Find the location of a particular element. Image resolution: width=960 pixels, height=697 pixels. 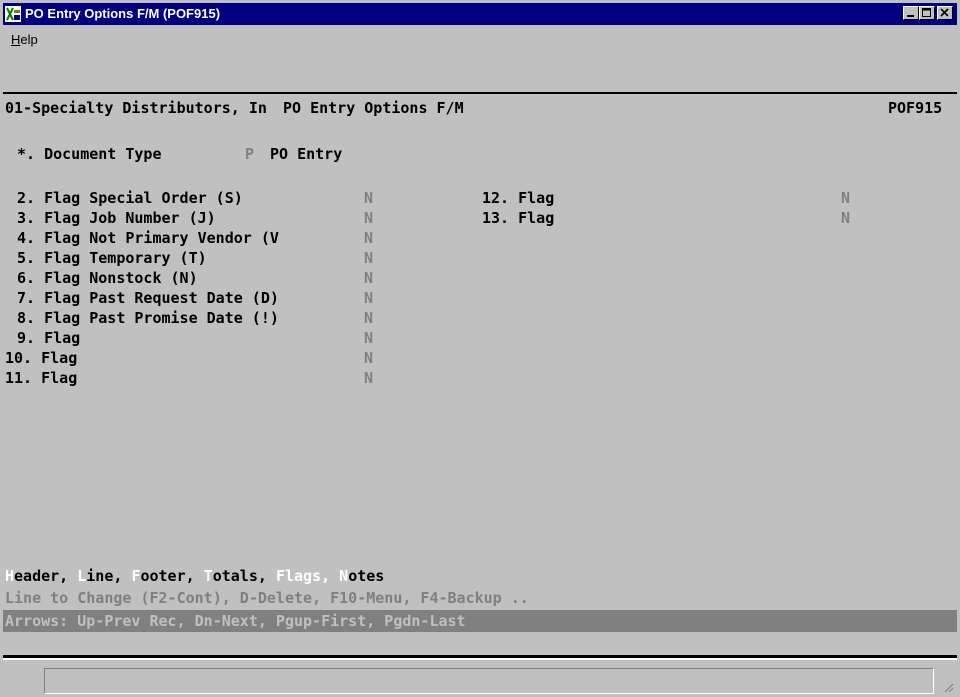

app-icon is located at coordinates (13, 14).